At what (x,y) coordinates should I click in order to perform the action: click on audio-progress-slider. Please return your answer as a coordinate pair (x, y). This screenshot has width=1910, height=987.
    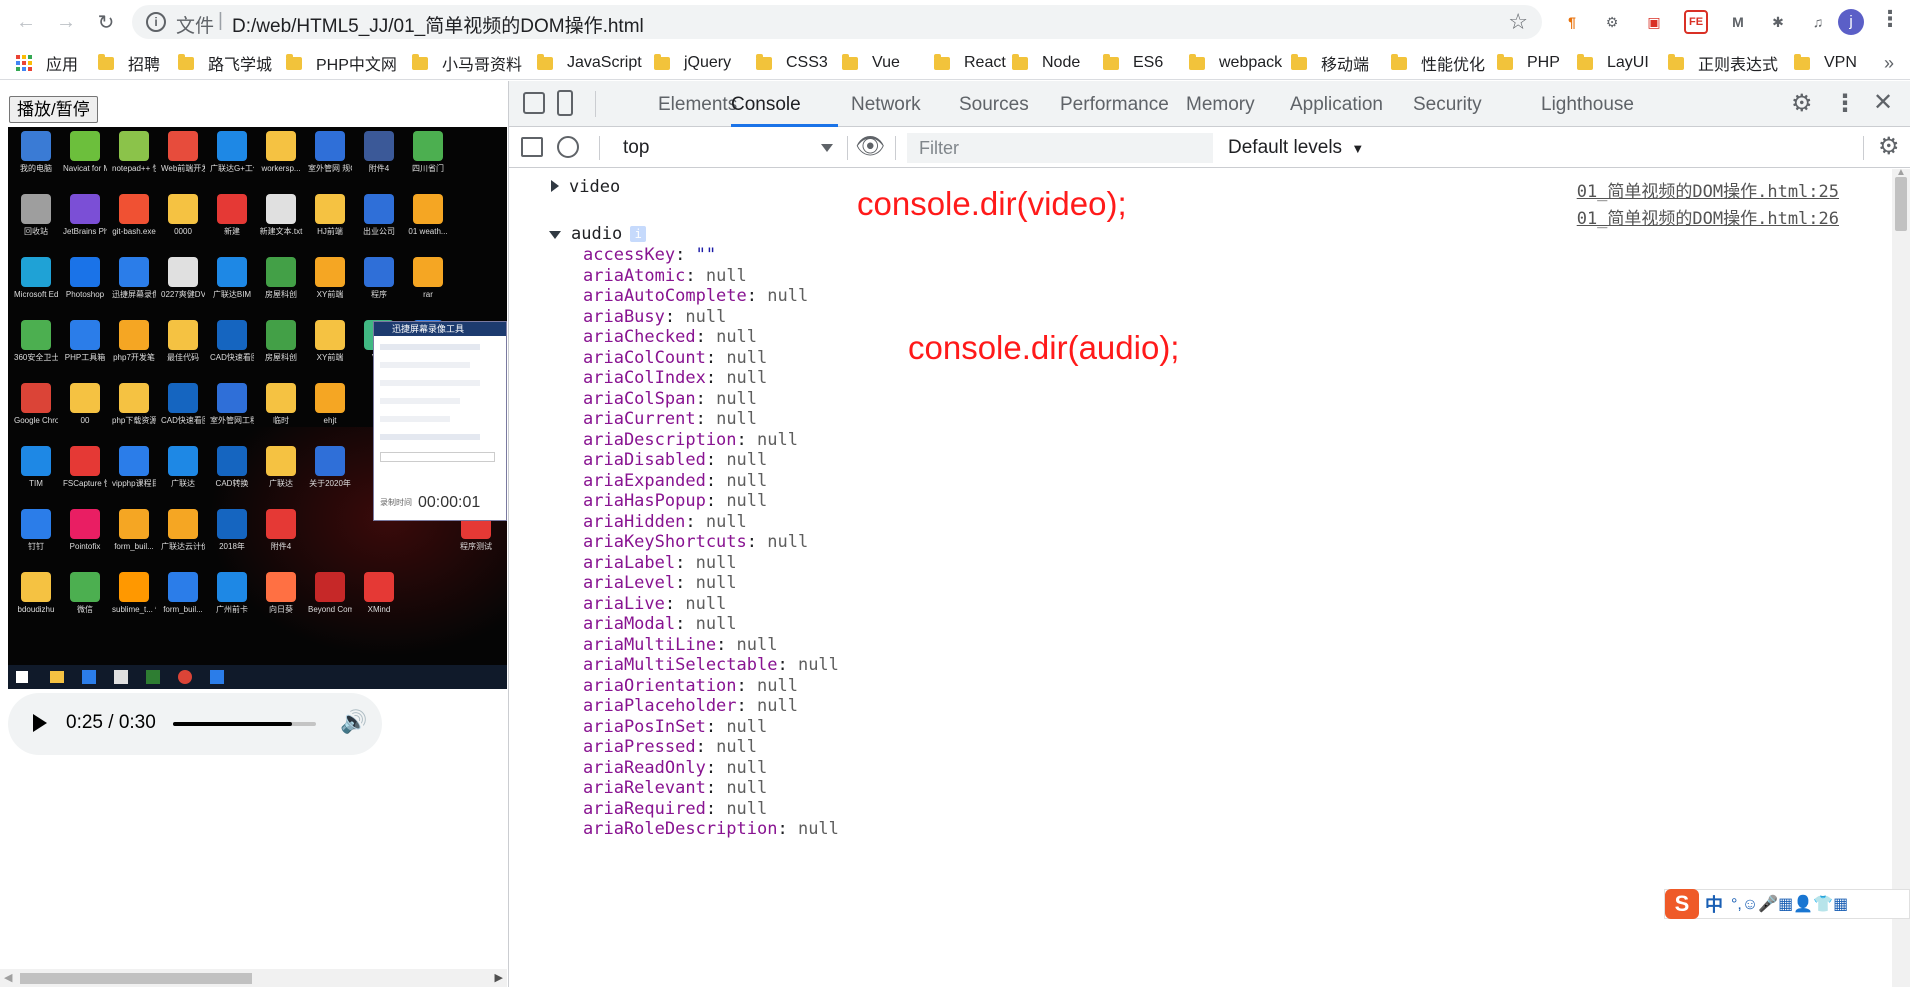
    Looking at the image, I should click on (244, 724).